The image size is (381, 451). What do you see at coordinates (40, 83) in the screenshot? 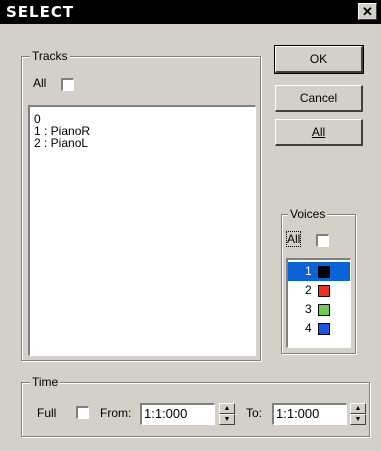
I see `tracks-all-label: All` at bounding box center [40, 83].